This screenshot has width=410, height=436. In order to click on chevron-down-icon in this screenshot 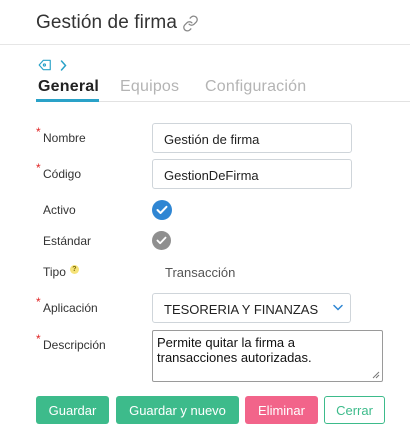, I will do `click(338, 307)`.